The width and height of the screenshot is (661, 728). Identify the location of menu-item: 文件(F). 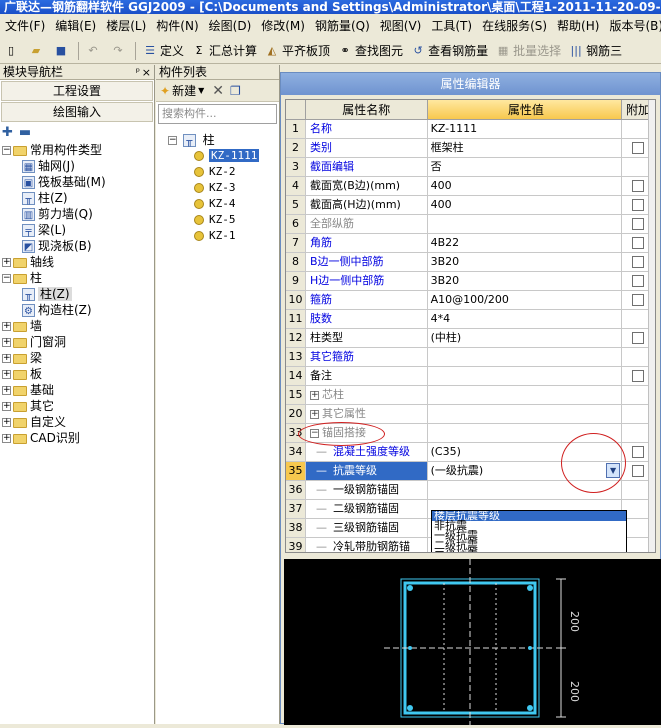
(25, 26).